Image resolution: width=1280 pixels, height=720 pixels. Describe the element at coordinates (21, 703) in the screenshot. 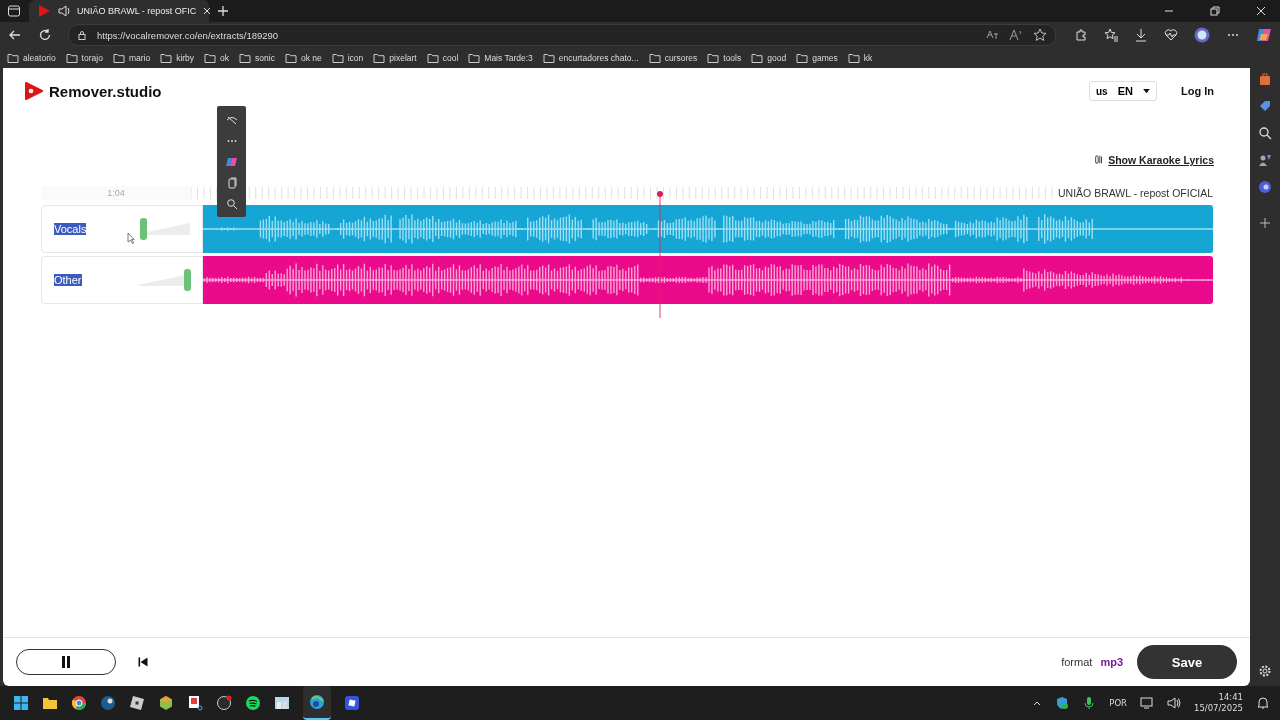

I see `start-icon` at that location.